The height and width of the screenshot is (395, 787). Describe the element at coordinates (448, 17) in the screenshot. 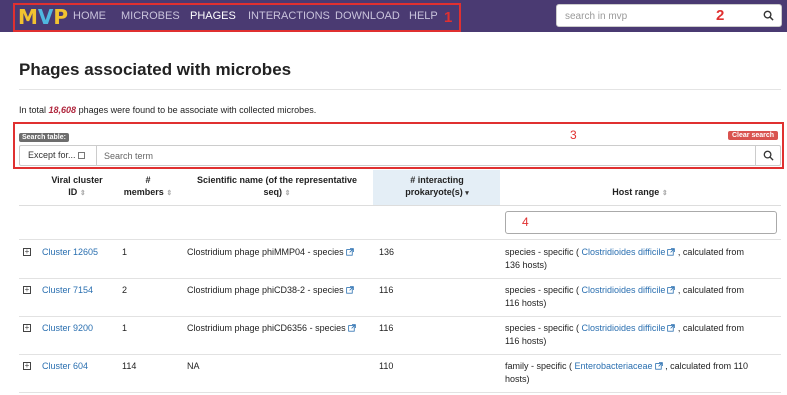

I see `annotation-number-1: 1` at that location.